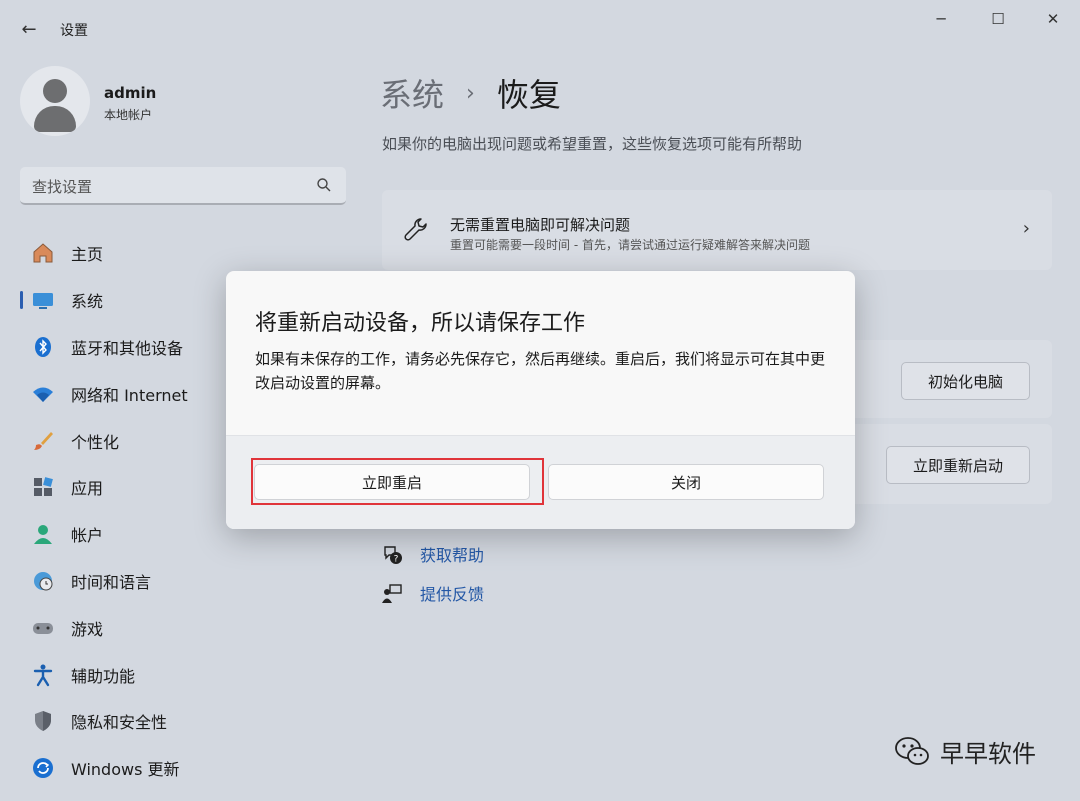 This screenshot has height=801, width=1080. I want to click on user-profile: admin 本地帐户, so click(170, 102).